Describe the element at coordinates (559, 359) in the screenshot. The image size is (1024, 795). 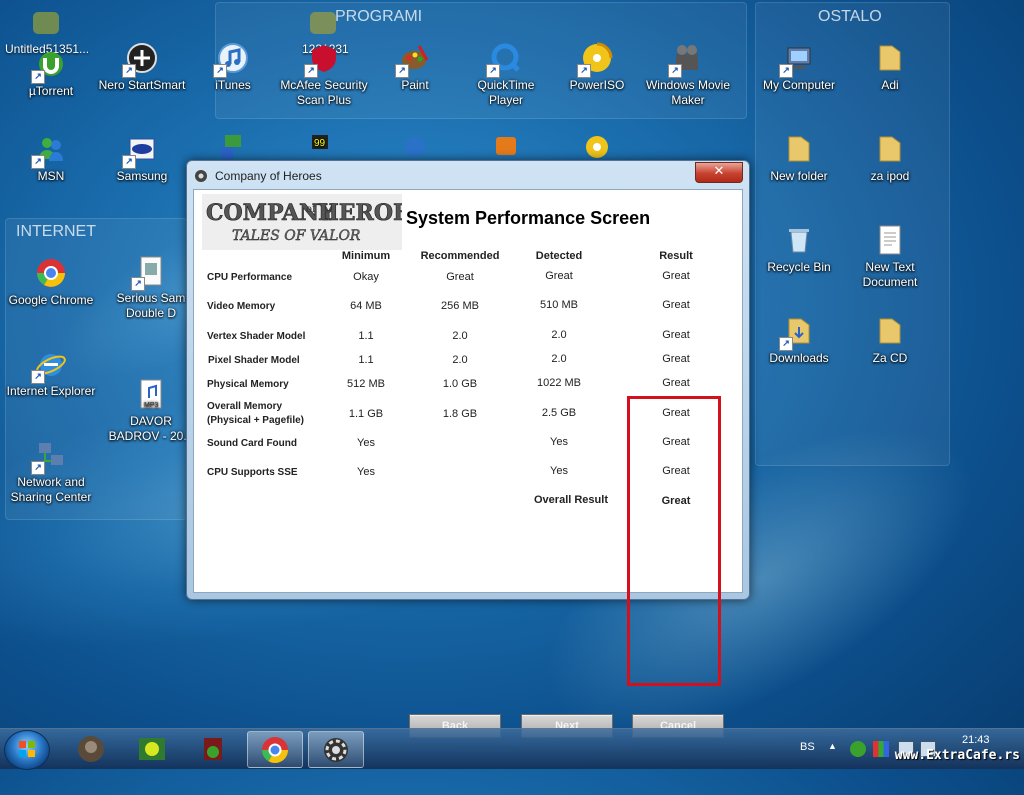
I see `cell-detected: 2.0` at that location.